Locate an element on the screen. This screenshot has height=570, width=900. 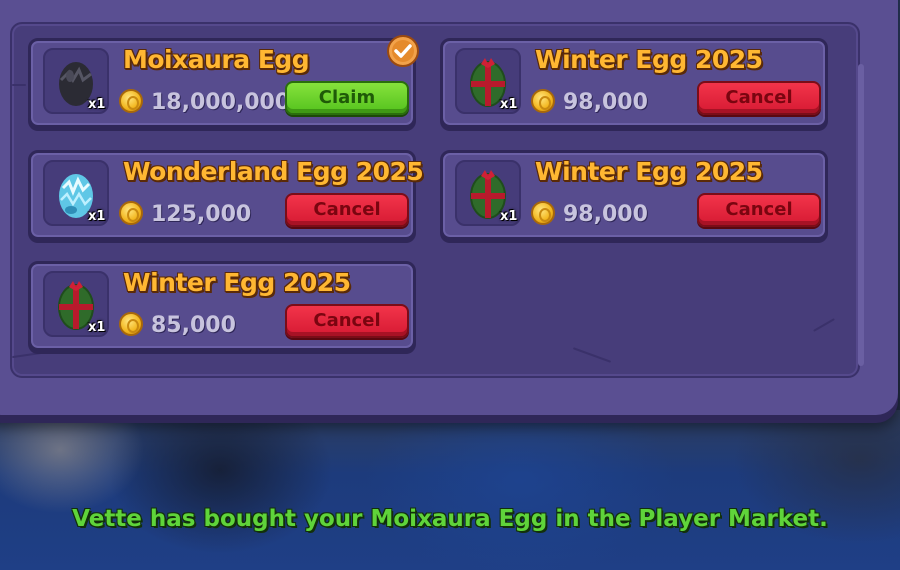
claim-button: Claim is located at coordinates (347, 98).